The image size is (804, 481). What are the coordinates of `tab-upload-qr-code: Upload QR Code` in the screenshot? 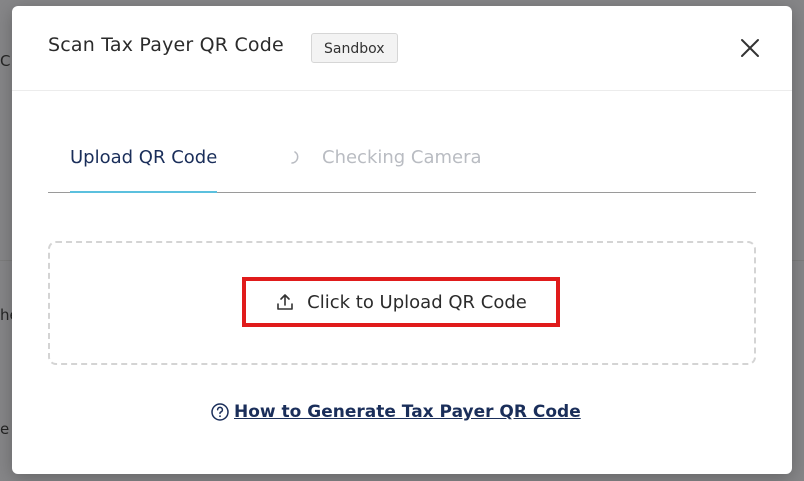 It's located at (144, 164).